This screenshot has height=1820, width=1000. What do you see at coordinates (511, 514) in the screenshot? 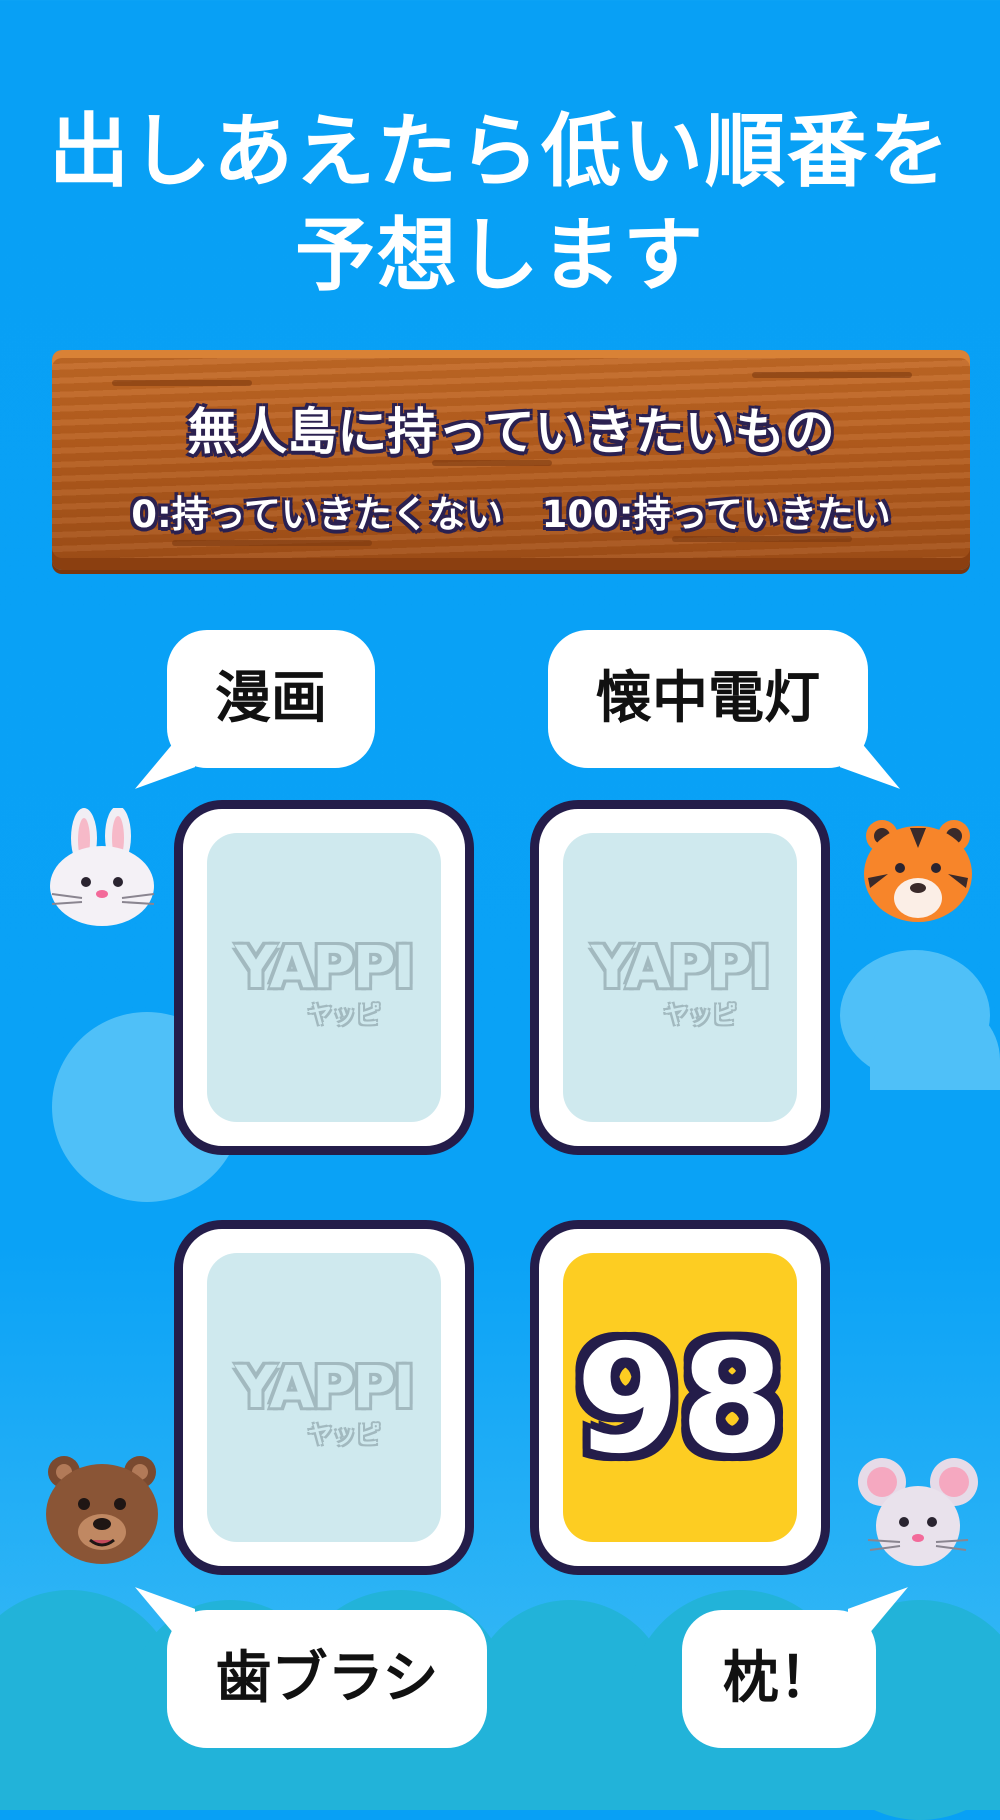
I see `topic-scale: 0:持っていきたくない 100:持っていきたい` at bounding box center [511, 514].